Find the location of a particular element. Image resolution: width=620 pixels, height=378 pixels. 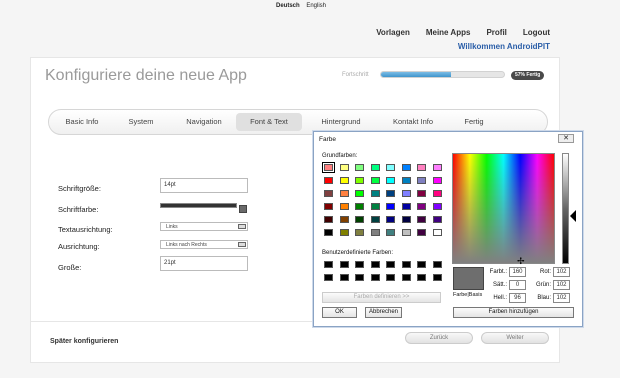

nav-templates: Vorlagen is located at coordinates (393, 32).